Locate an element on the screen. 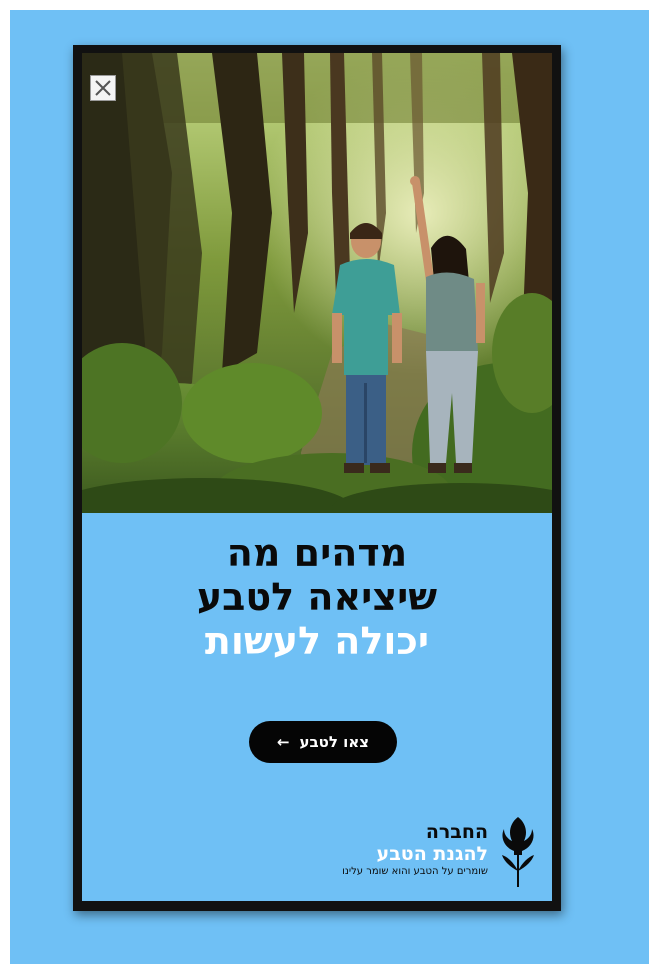  iris-flower-icon is located at coordinates (518, 852).